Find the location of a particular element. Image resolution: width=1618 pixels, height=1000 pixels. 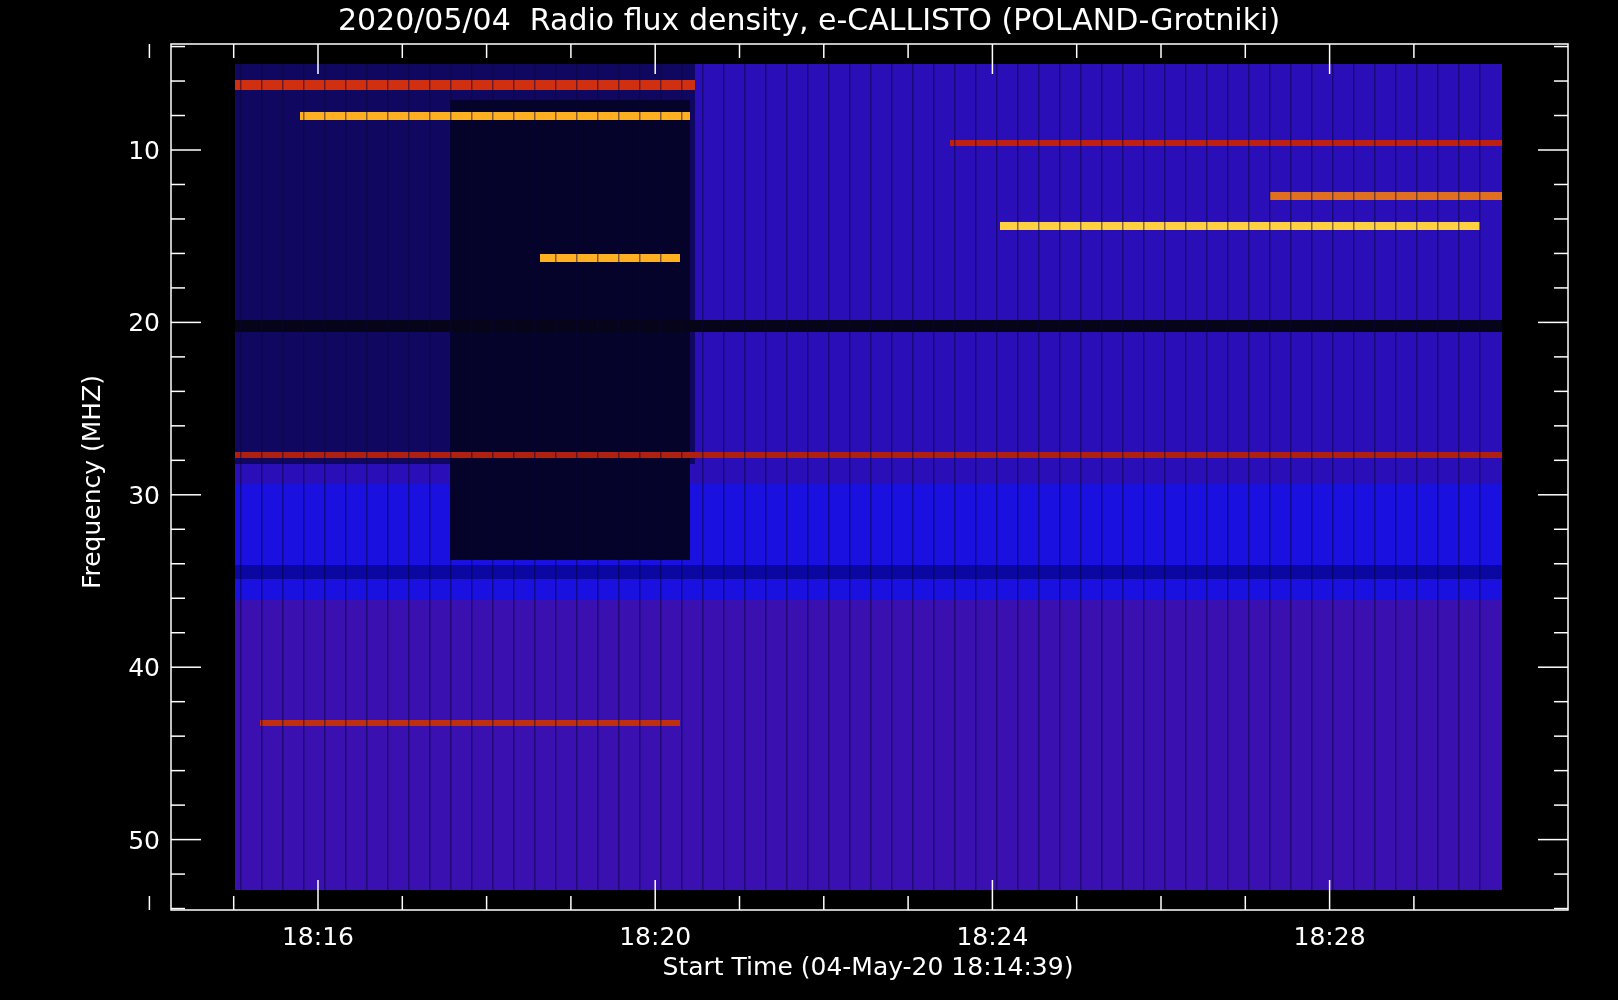

x-tick-label: 18:20 is located at coordinates (655, 936).